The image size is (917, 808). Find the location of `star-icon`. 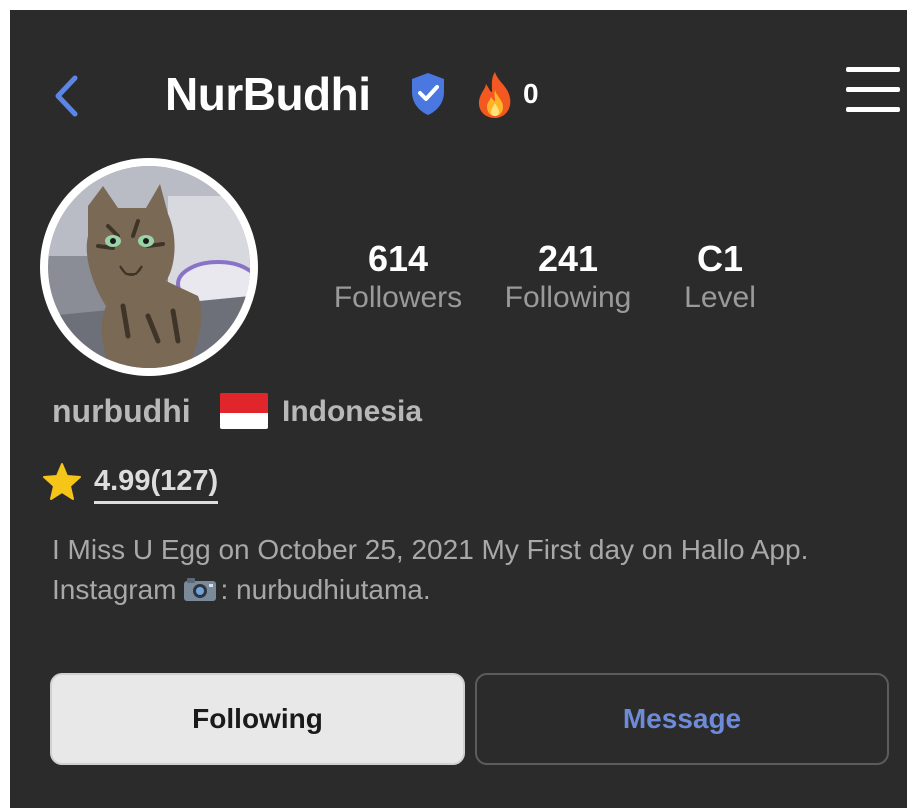

star-icon is located at coordinates (62, 482).